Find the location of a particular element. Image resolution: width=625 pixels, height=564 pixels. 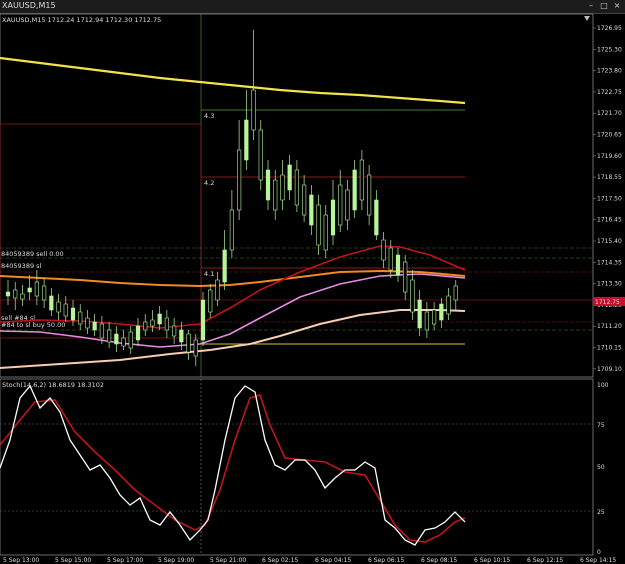

price-tick-label: 1714.35 is located at coordinates (609, 262).